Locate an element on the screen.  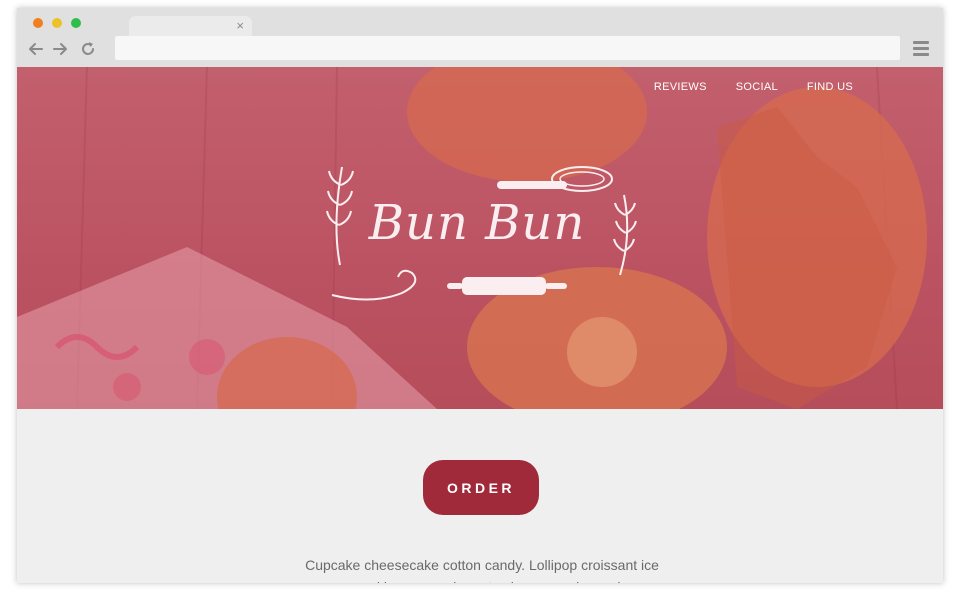
back-arrow-icon is located at coordinates (36, 49).